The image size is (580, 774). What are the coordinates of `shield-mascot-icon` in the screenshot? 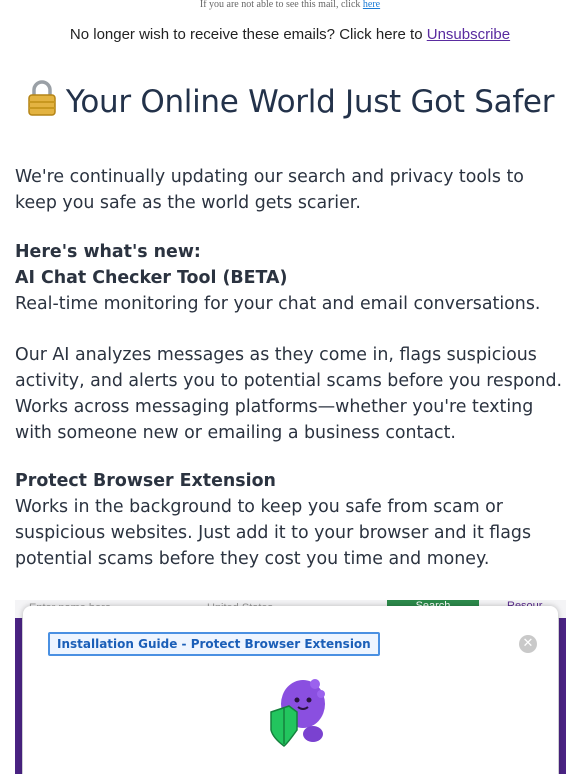 It's located at (297, 714).